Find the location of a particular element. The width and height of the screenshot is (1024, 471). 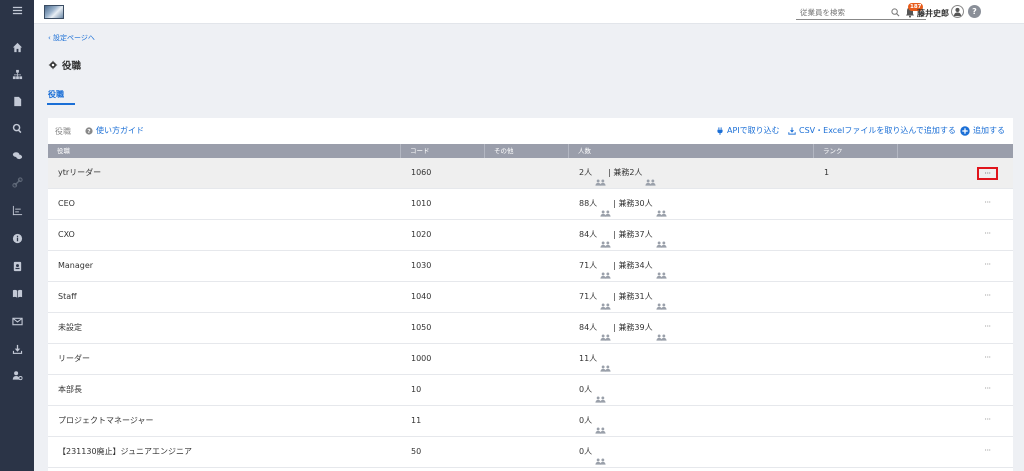

page-header: 役職 is located at coordinates (64, 65).